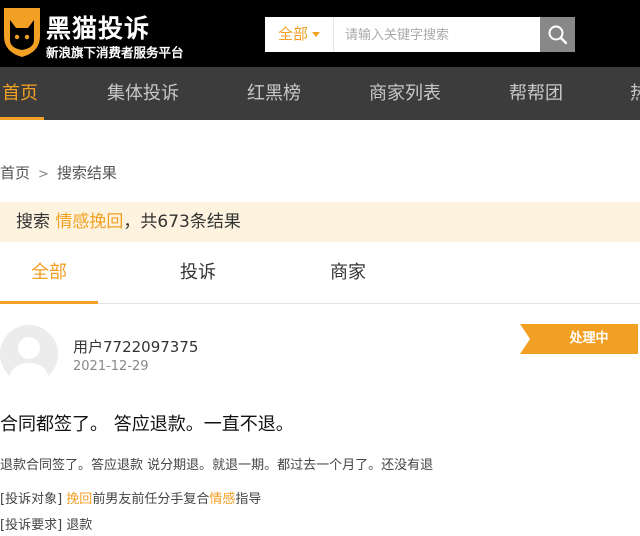  I want to click on result-keyword: 情感挽回, so click(89, 222).